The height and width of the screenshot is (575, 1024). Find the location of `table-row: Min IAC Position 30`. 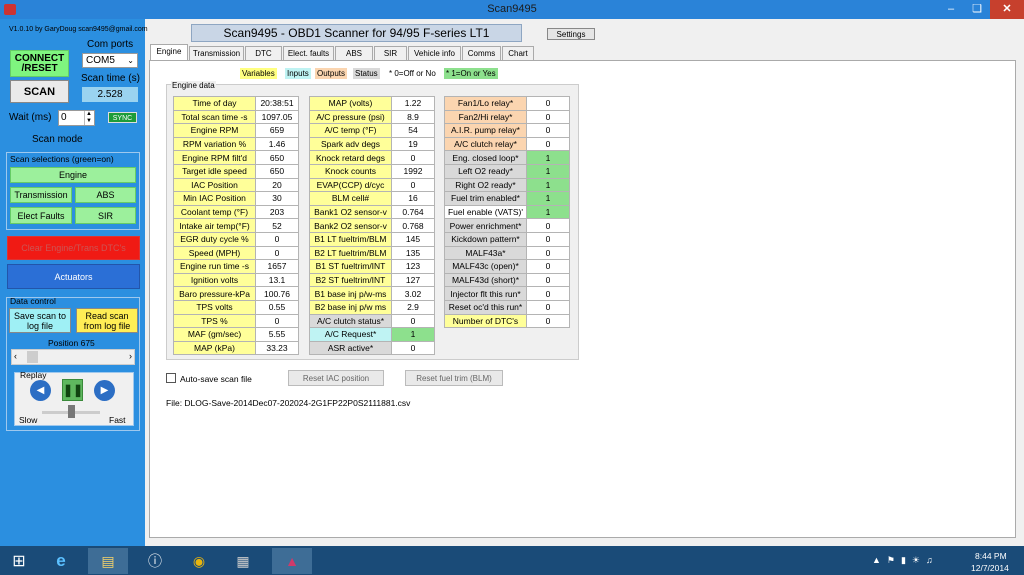

table-row: Min IAC Position 30 is located at coordinates (236, 198).